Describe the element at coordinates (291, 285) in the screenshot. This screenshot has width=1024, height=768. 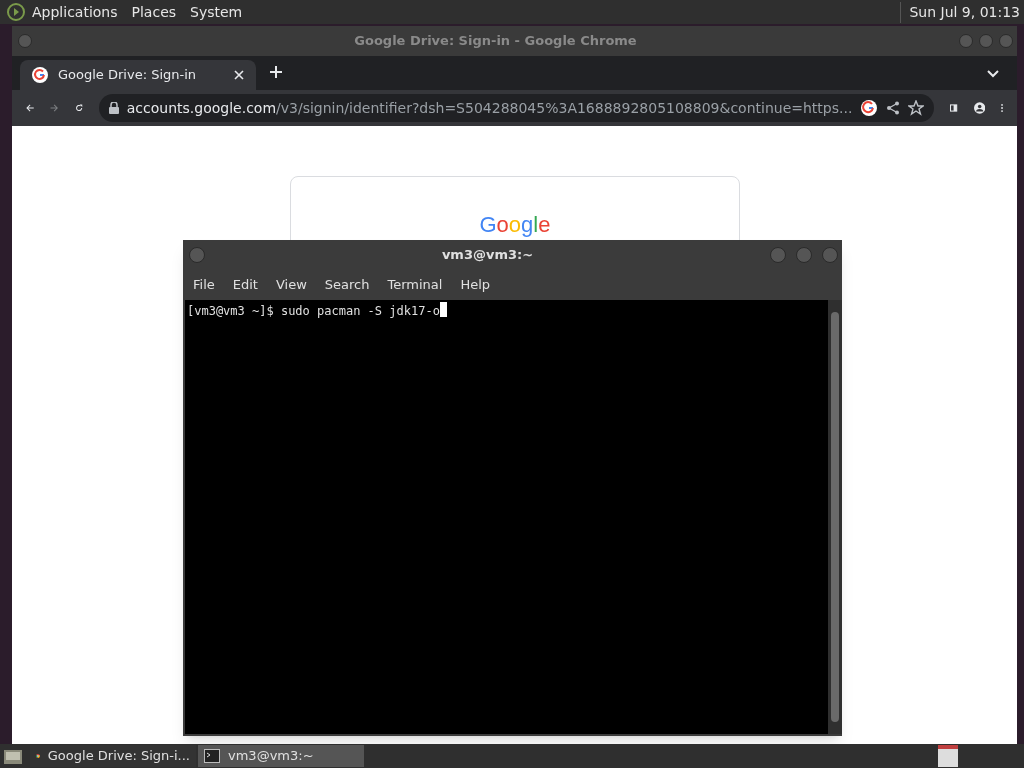
I see `menu-item: View` at that location.